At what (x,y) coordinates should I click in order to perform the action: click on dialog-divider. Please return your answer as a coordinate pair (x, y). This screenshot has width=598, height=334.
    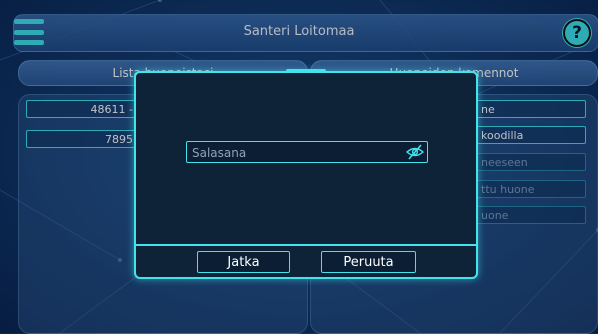
    Looking at the image, I should click on (306, 245).